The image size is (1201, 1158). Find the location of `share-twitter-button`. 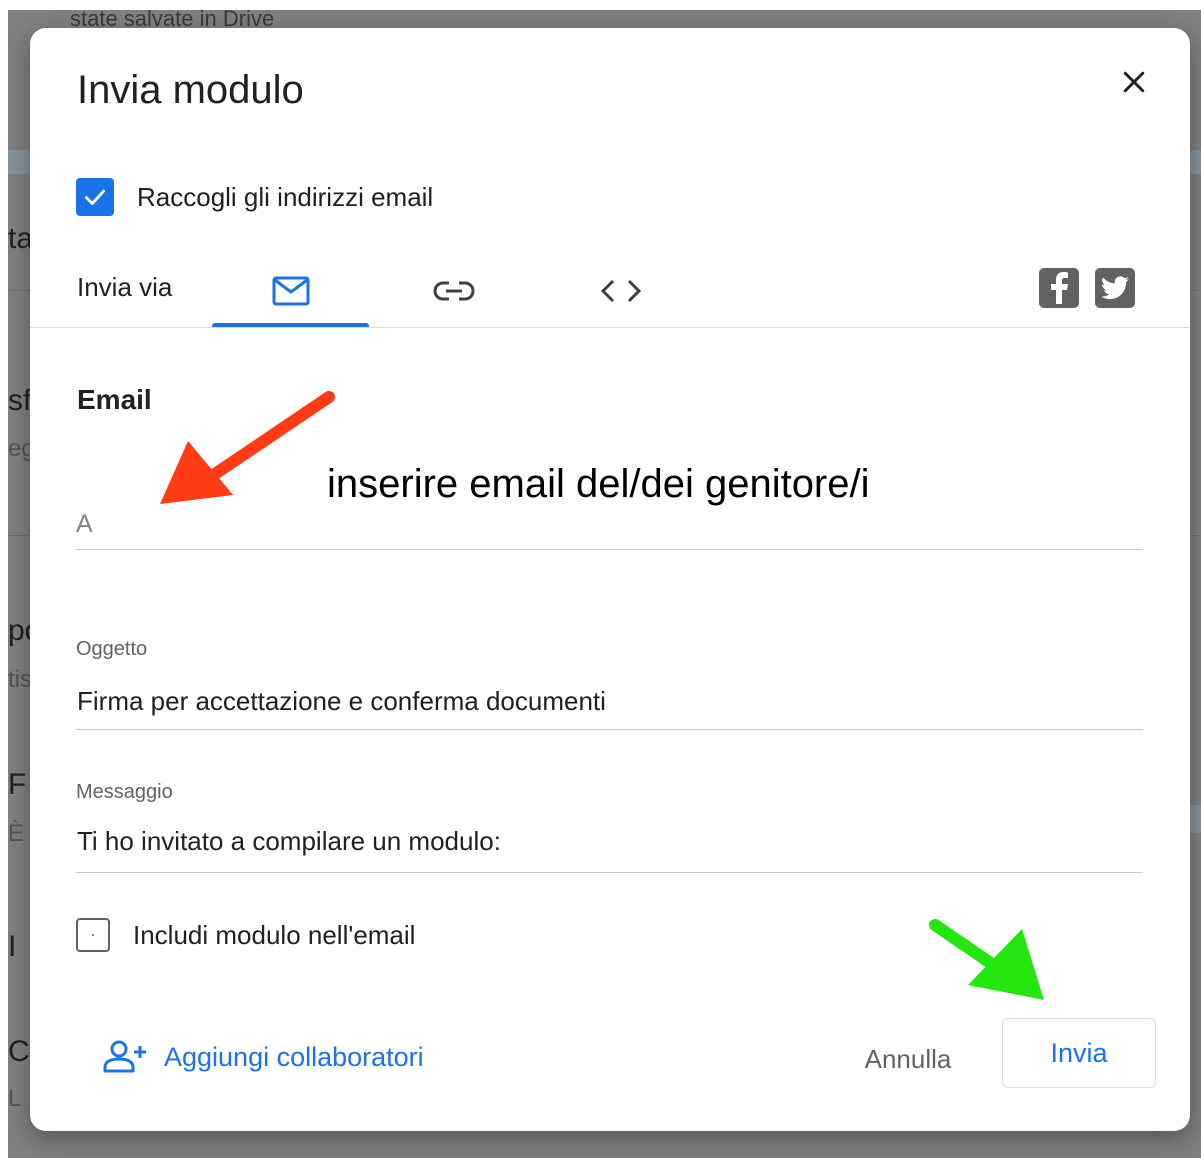

share-twitter-button is located at coordinates (1115, 288).